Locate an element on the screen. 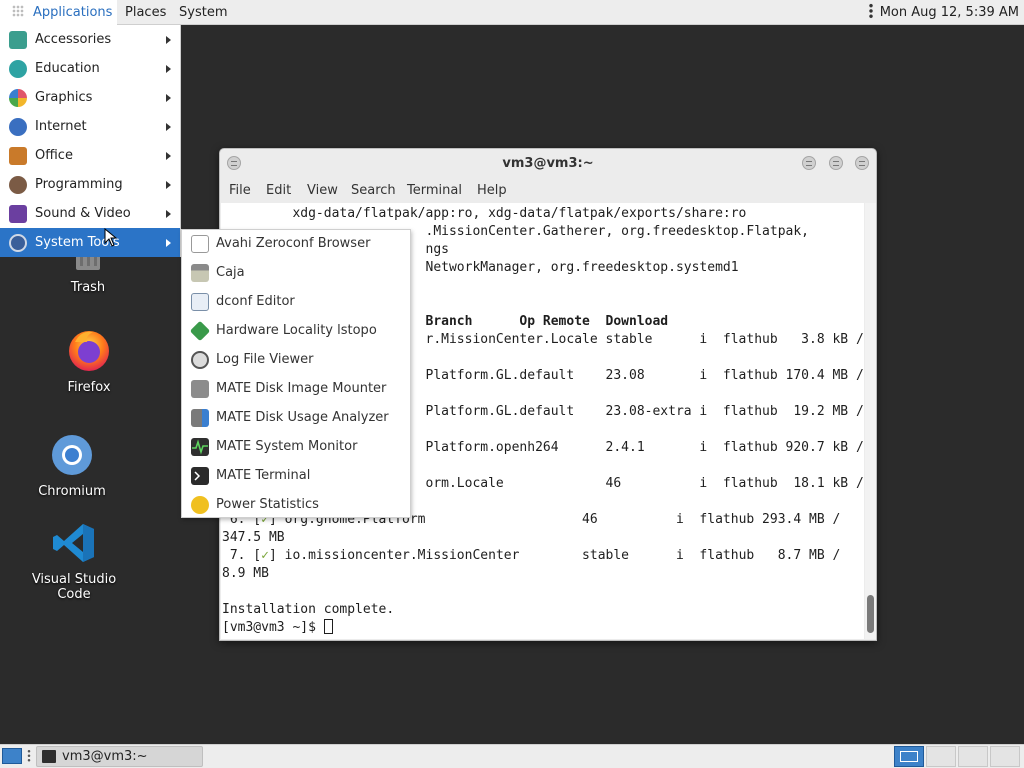  submenu-item-caja: Caja is located at coordinates (296, 273).